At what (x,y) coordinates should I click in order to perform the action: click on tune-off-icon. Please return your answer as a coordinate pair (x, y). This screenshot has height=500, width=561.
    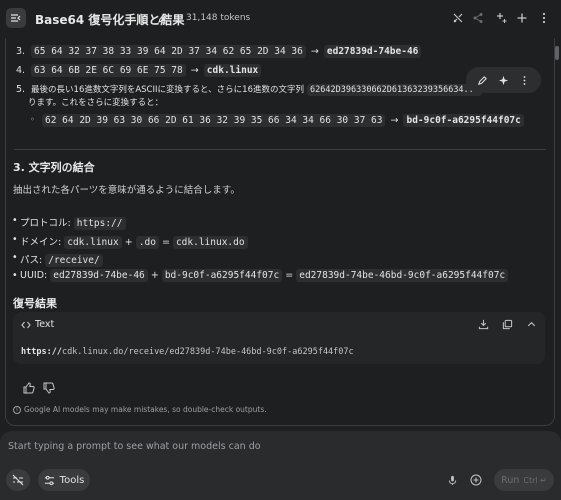
    Looking at the image, I should click on (18, 480).